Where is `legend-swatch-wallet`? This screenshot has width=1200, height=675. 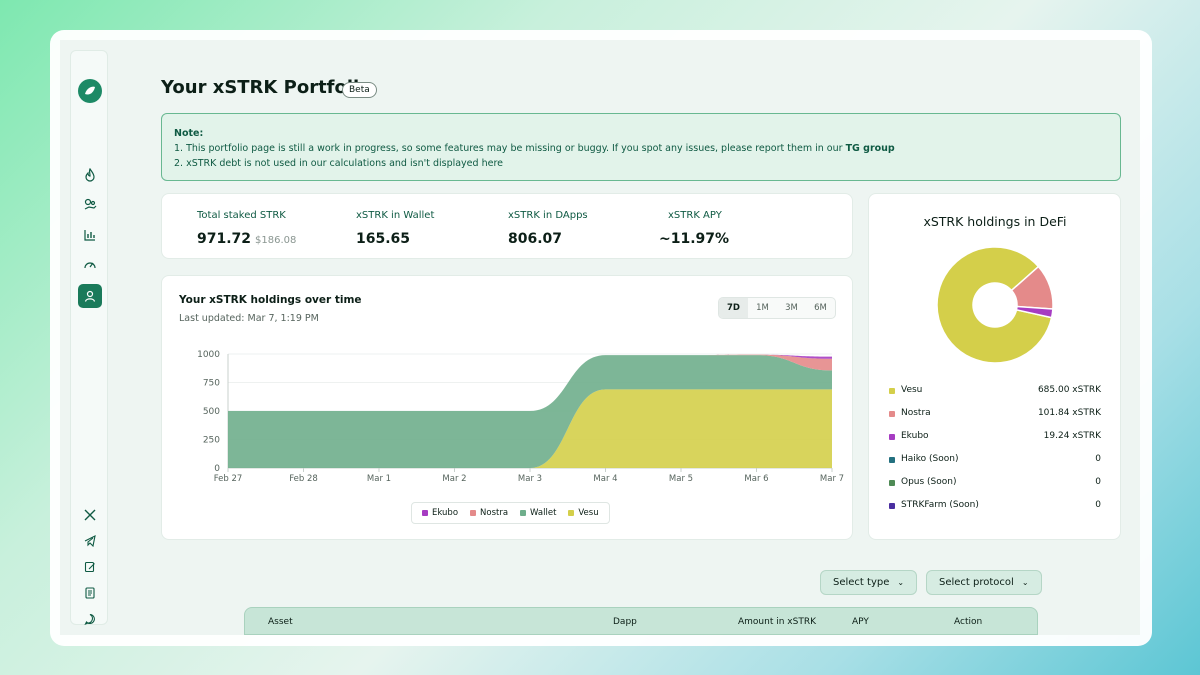 legend-swatch-wallet is located at coordinates (523, 513).